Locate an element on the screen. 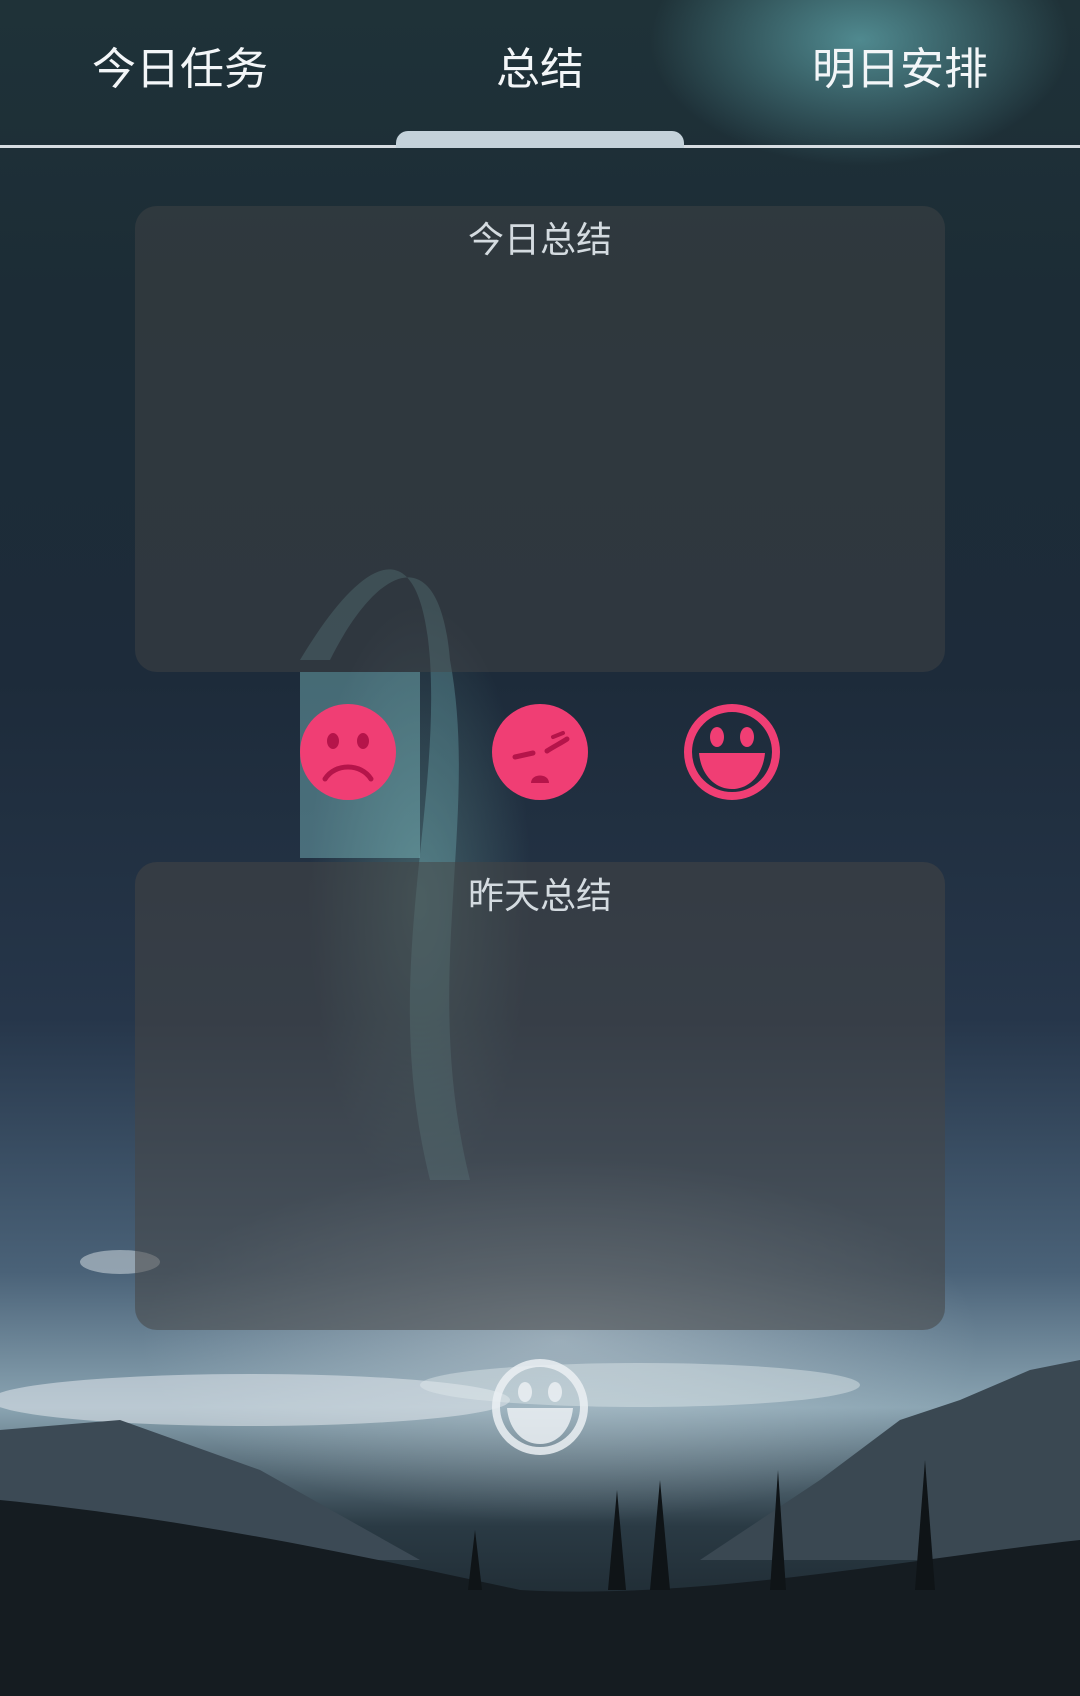 The image size is (1080, 1696). active-tab-indicator is located at coordinates (540, 139).